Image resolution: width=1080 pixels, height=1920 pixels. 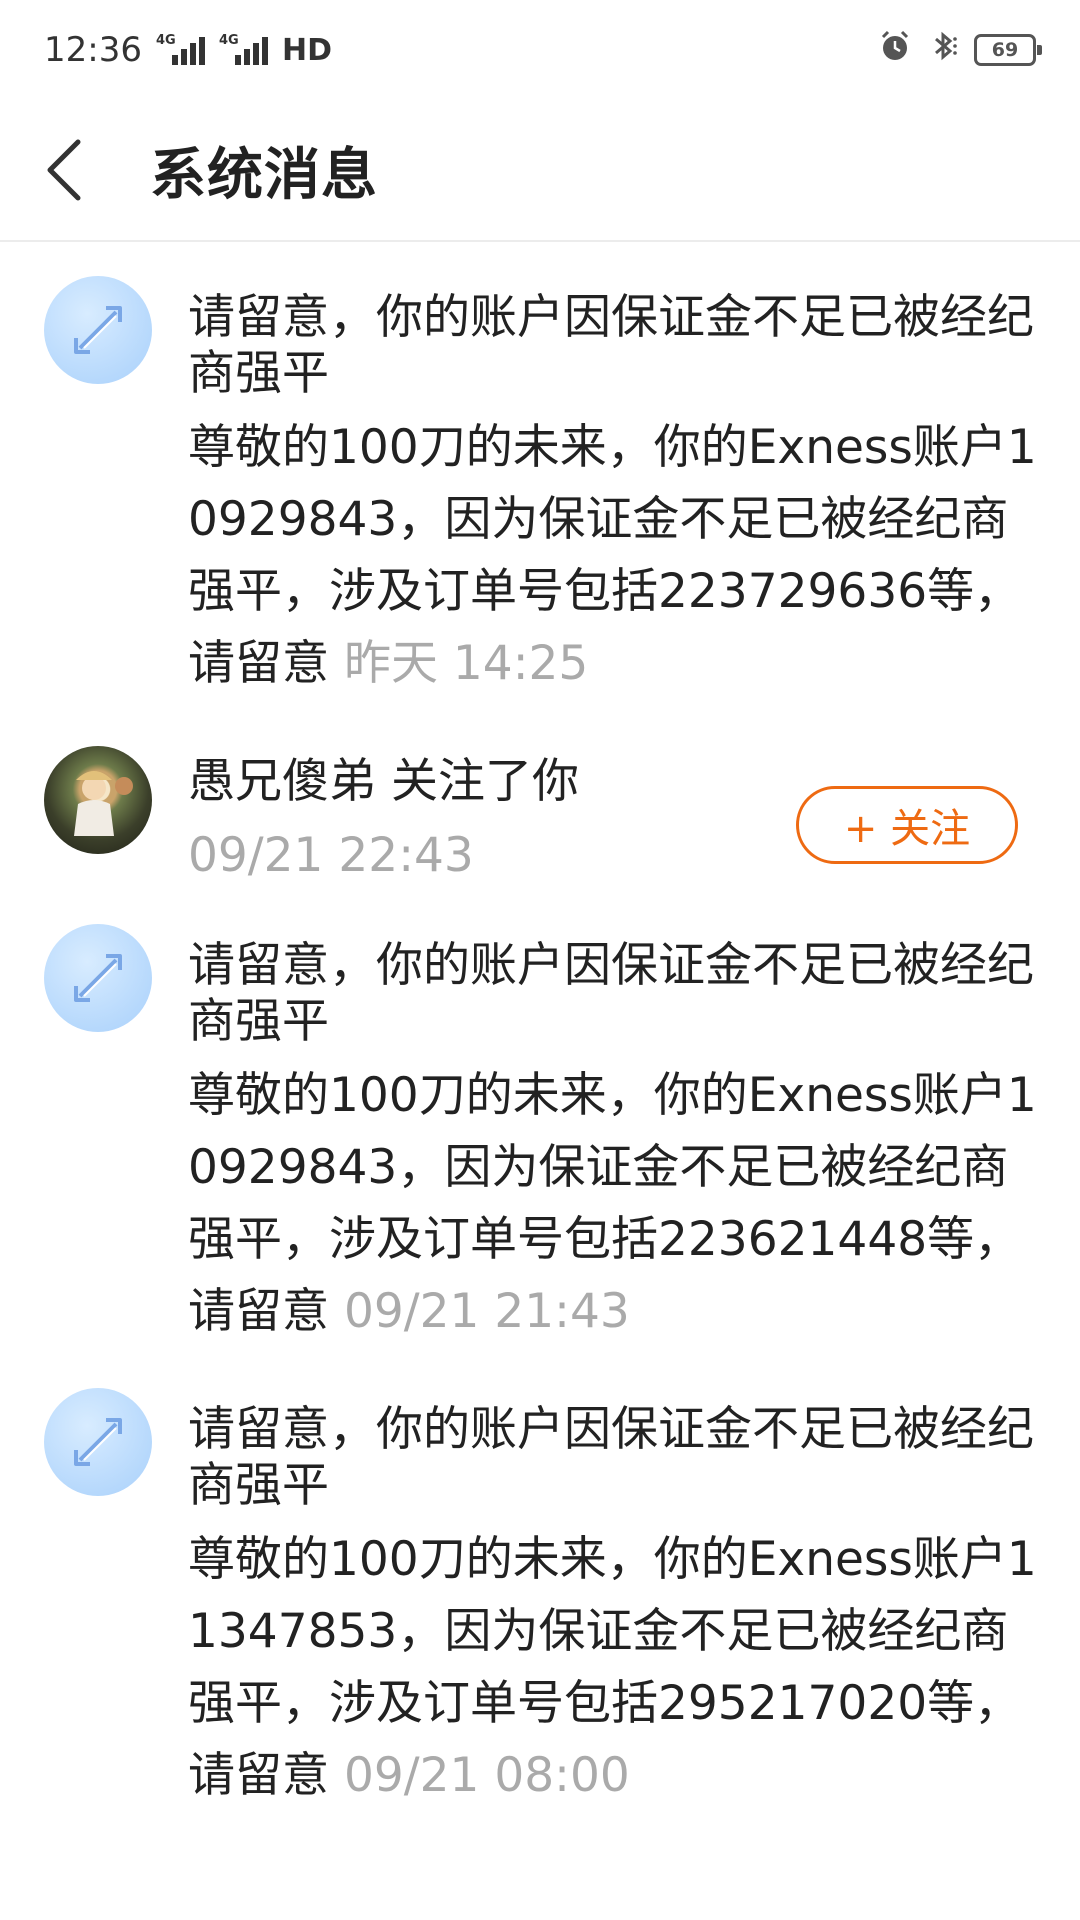 I want to click on follow-button: + 关注, so click(x=907, y=825).